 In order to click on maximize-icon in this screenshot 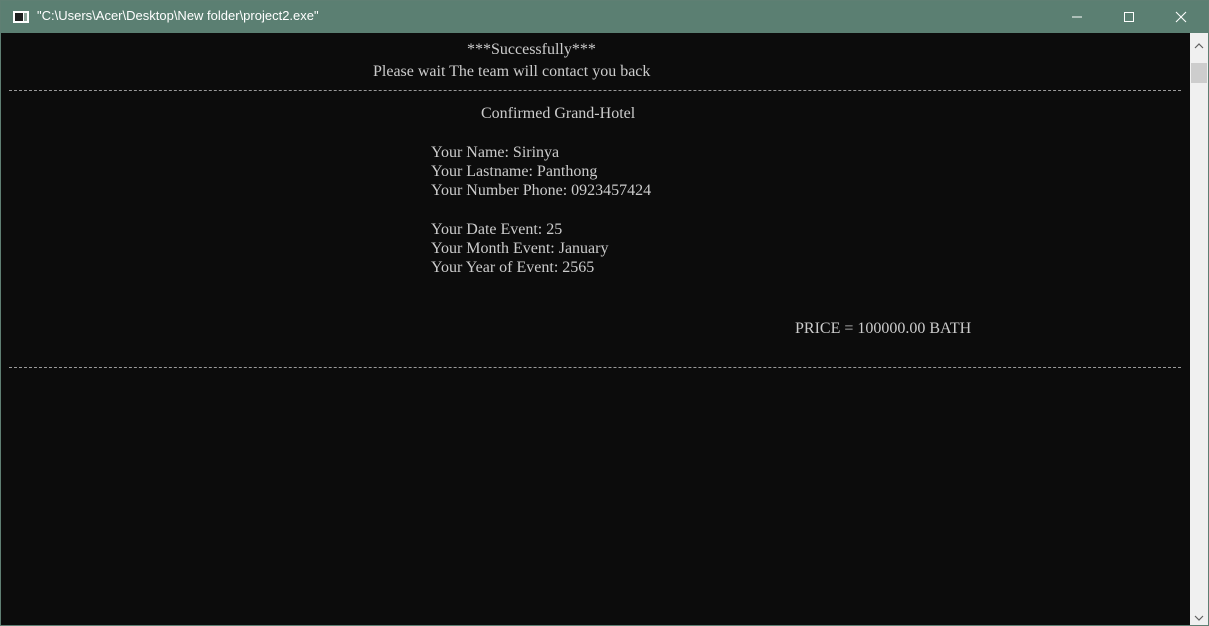, I will do `click(1129, 17)`.